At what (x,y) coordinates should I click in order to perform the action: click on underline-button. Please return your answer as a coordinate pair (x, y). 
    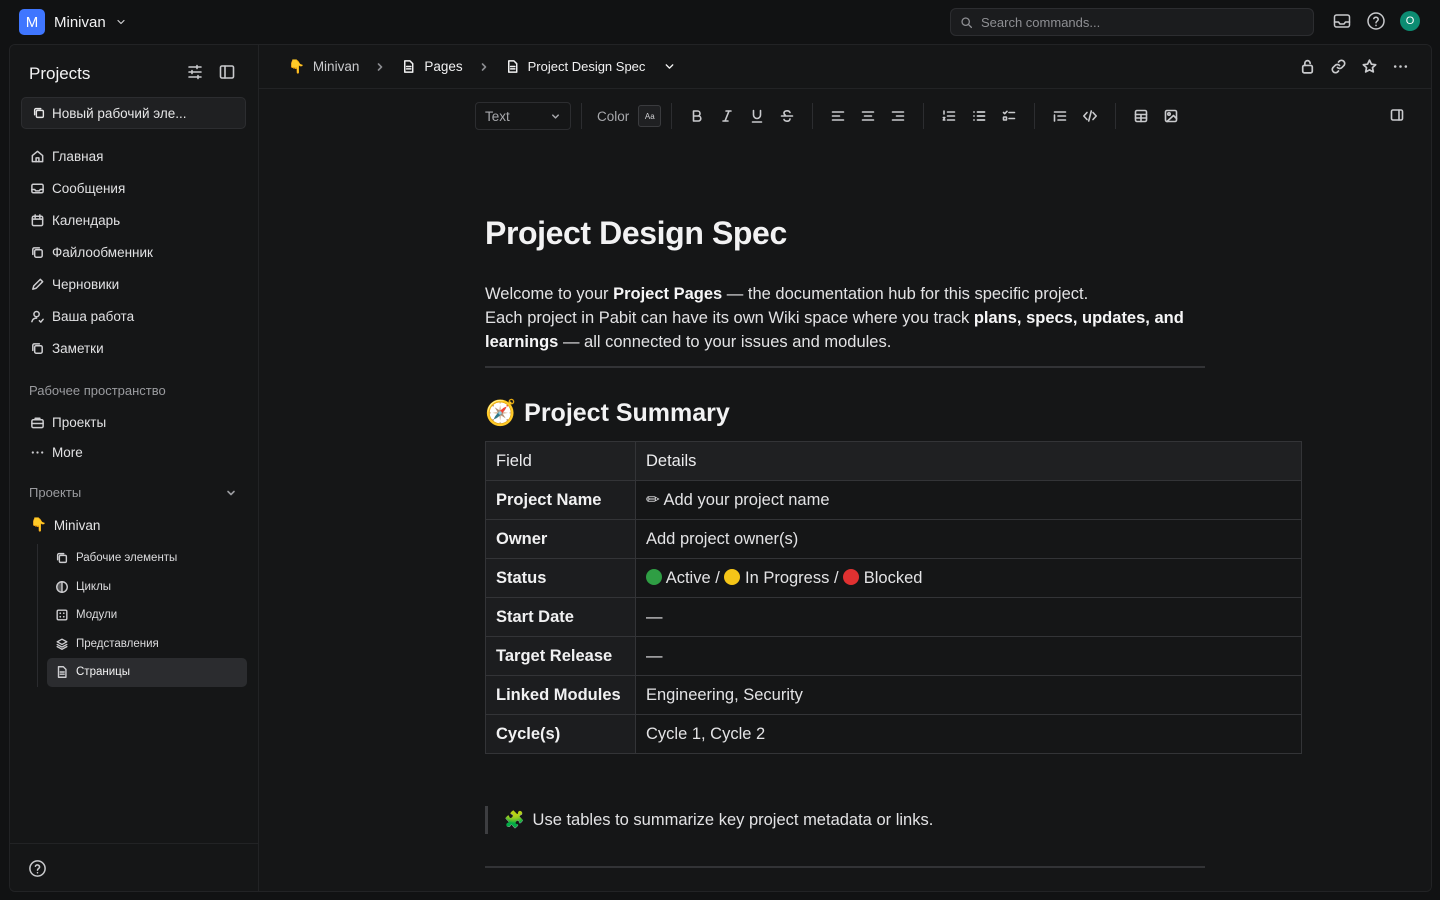
    Looking at the image, I should click on (757, 116).